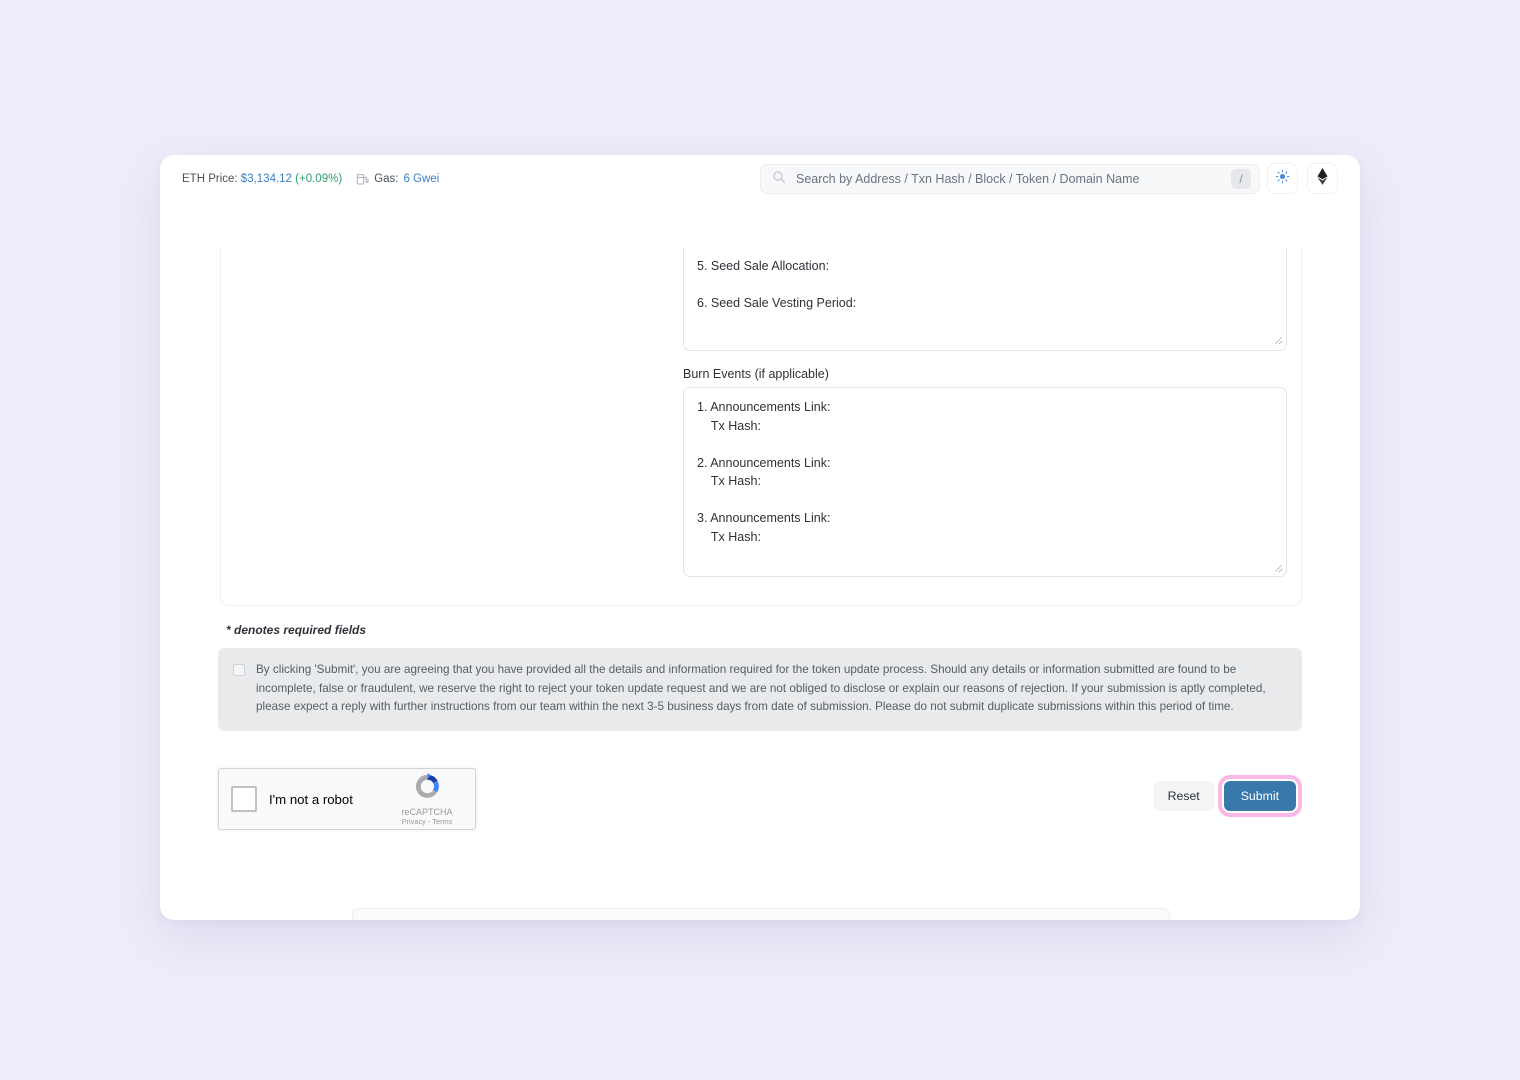 This screenshot has width=1520, height=1080. I want to click on recaptcha-brand-legal: Privacy - Terms, so click(427, 821).